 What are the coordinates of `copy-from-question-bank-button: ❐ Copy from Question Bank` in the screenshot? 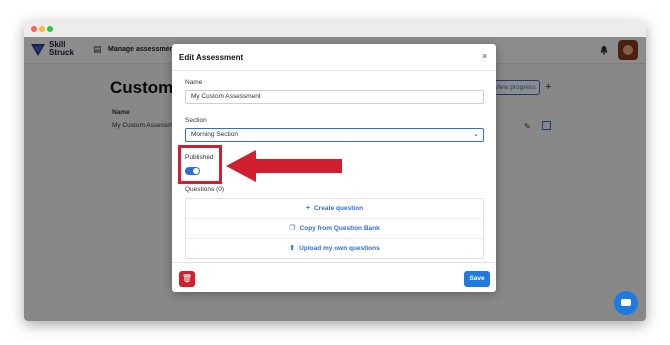 It's located at (334, 229).